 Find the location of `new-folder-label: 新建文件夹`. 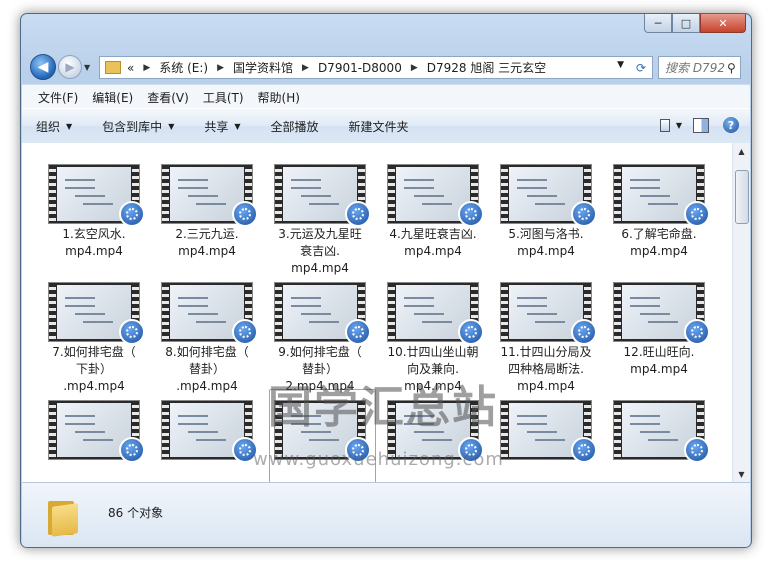

new-folder-label: 新建文件夹 is located at coordinates (378, 126).